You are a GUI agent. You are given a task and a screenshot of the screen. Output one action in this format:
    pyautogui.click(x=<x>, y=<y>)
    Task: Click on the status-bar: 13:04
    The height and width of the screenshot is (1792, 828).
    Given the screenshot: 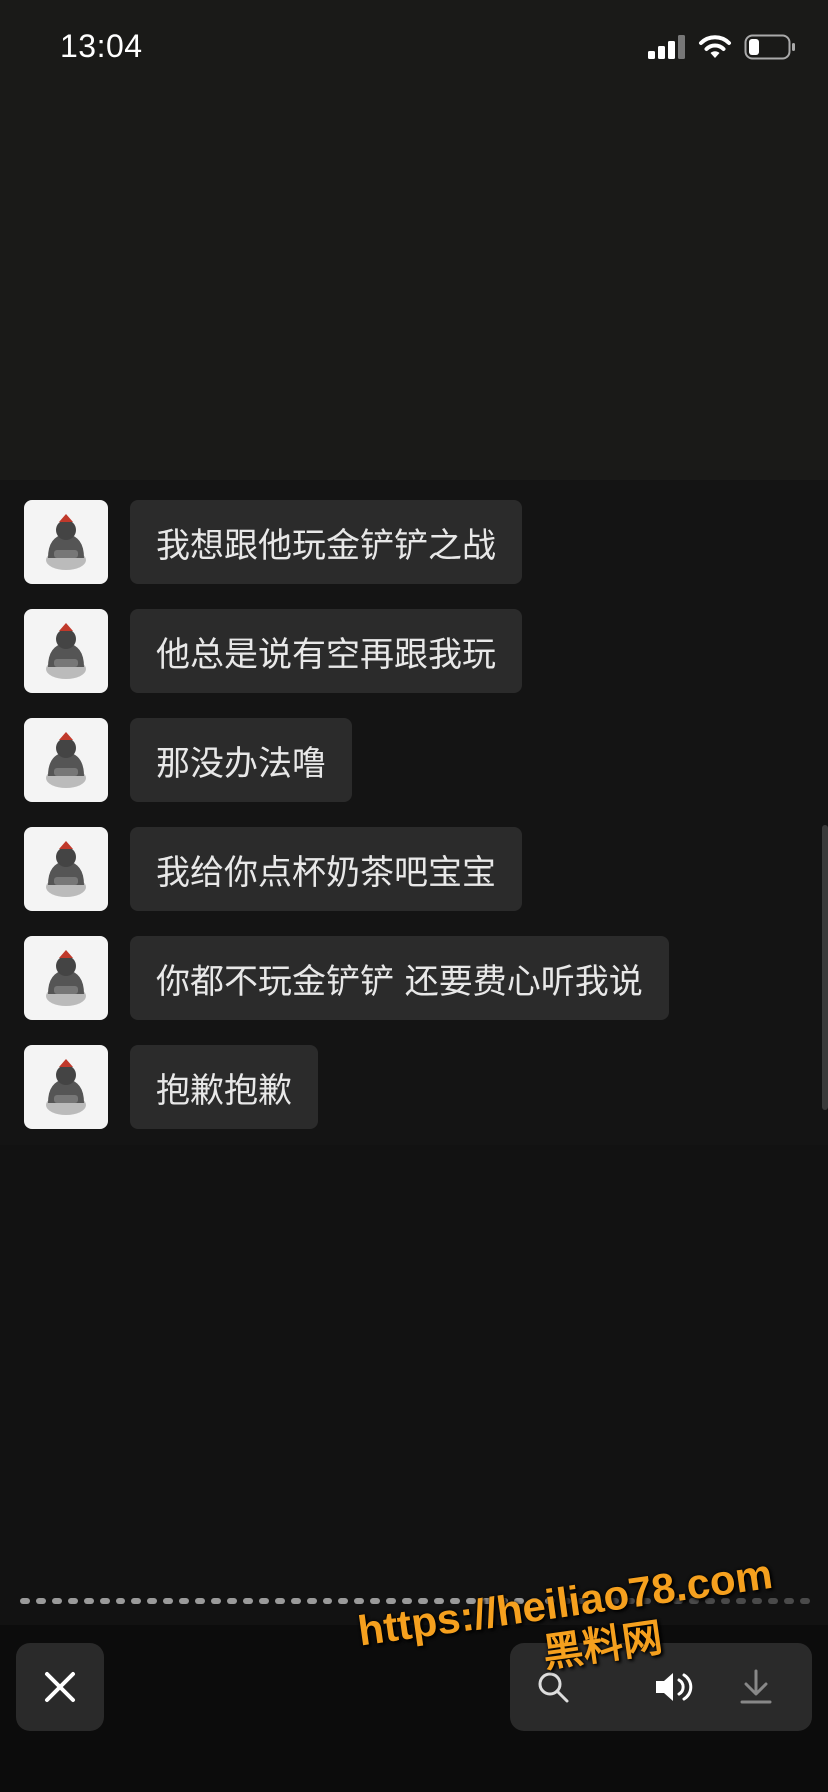 What is the action you would take?
    pyautogui.click(x=414, y=50)
    